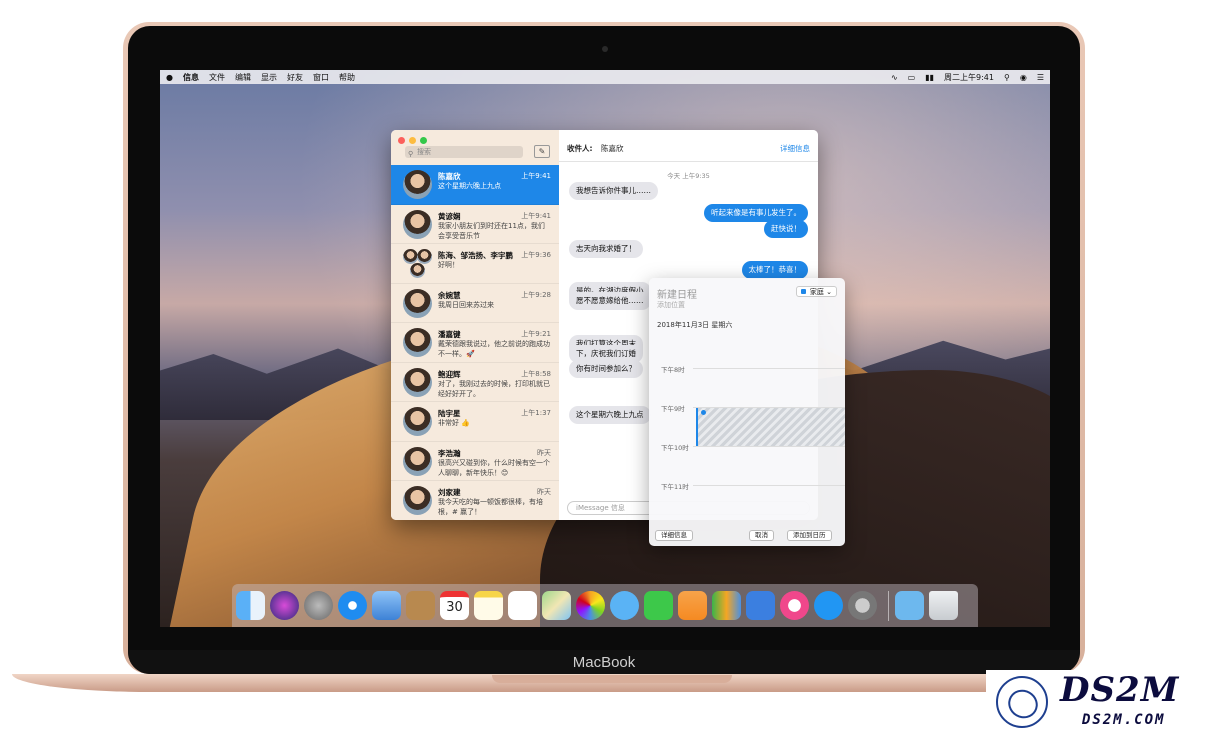  I want to click on conversation-item: 李浩瀚 昨天 很高兴又碰到你，什么时候有空一个人聊聊，新年快乐！😊, so click(475, 461).